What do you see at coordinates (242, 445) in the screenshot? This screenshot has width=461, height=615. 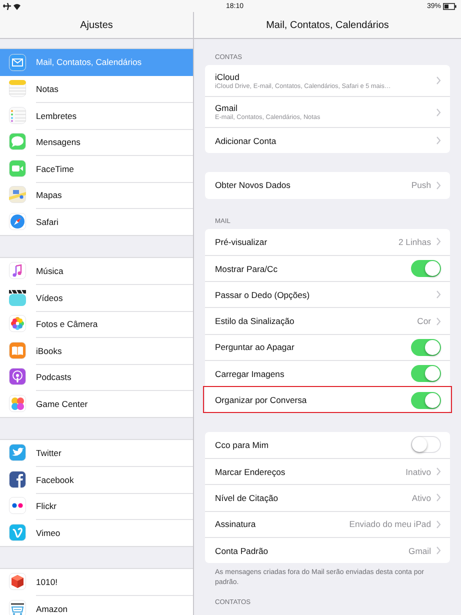 I see `row-label: Cco para Mim` at bounding box center [242, 445].